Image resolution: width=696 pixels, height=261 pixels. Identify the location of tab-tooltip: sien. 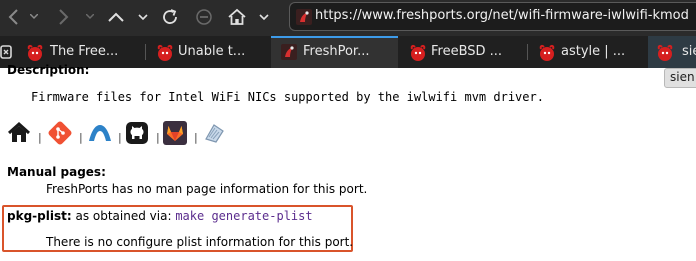
(680, 78).